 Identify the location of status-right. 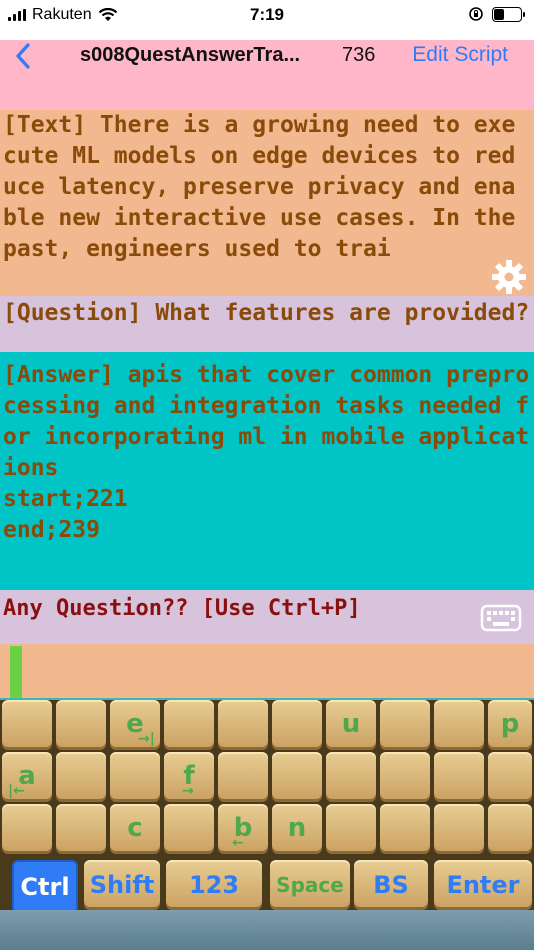
(496, 14).